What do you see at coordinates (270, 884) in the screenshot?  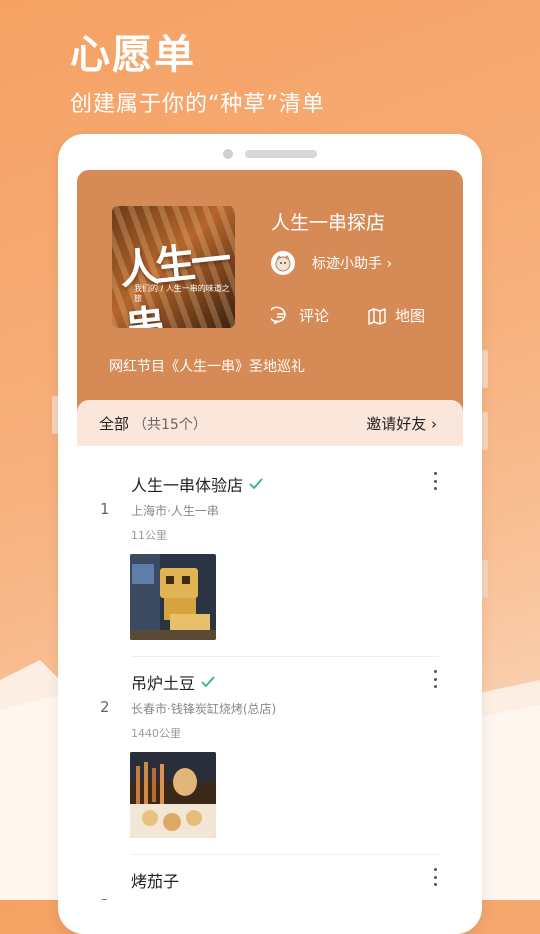 I see `list-item: 3 烤茄子` at bounding box center [270, 884].